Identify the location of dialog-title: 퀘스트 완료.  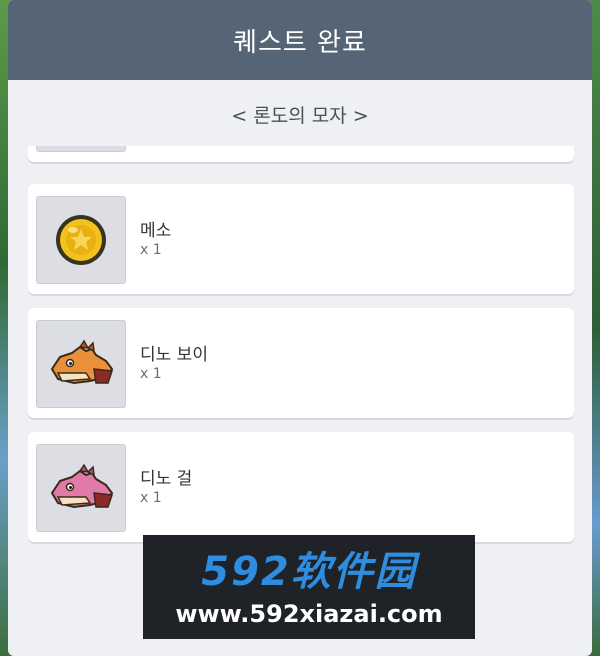
(300, 42).